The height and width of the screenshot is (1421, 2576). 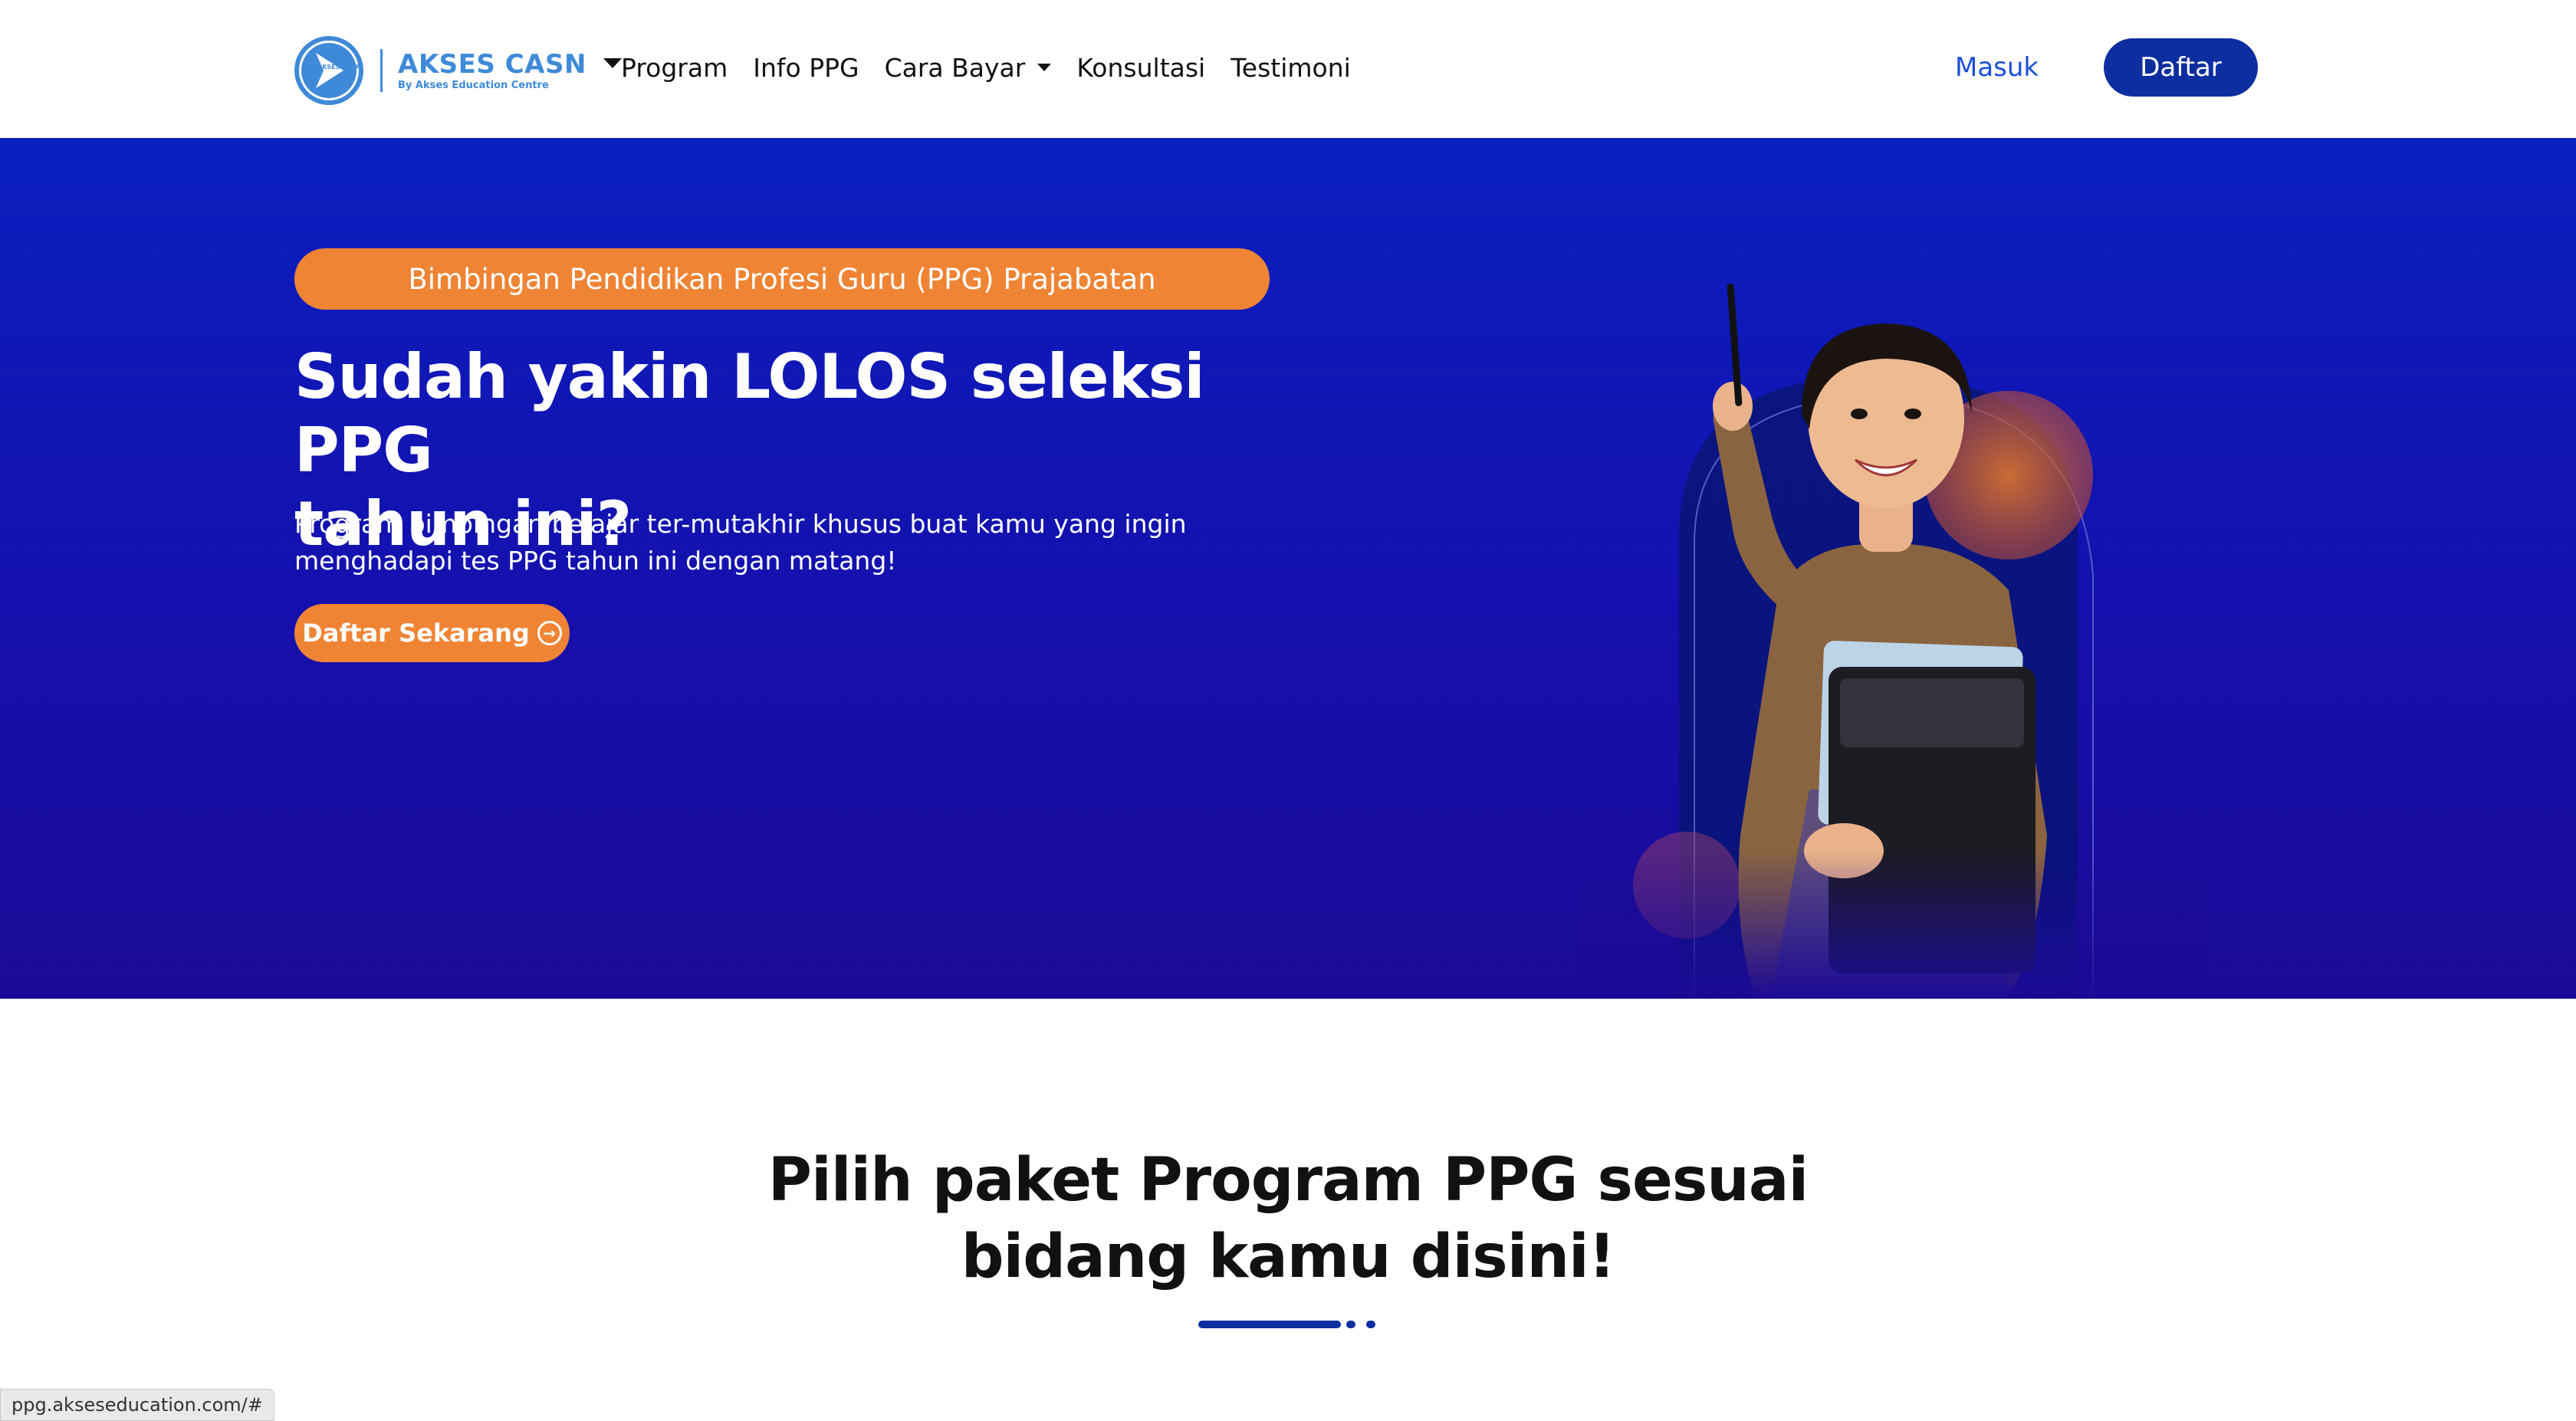 I want to click on nav-item-program: Program, so click(x=675, y=68).